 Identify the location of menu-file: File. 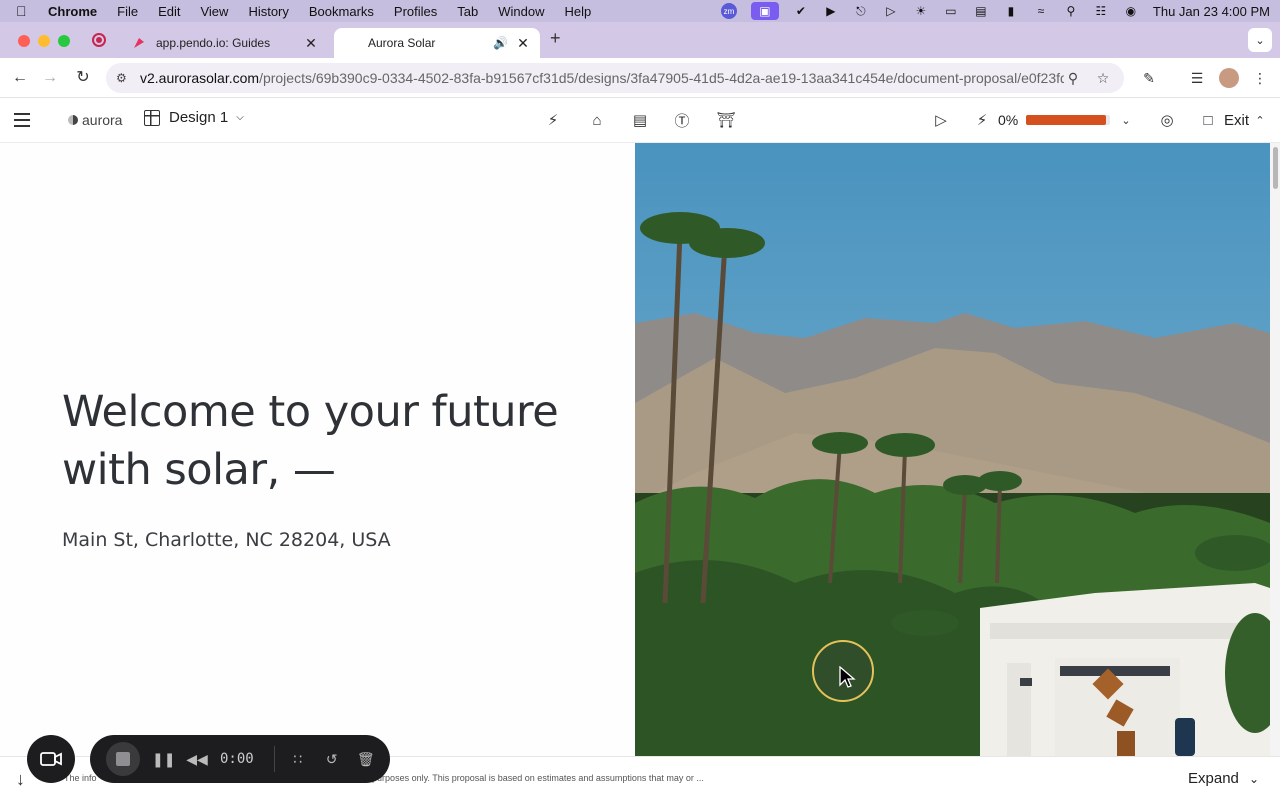
(127, 11).